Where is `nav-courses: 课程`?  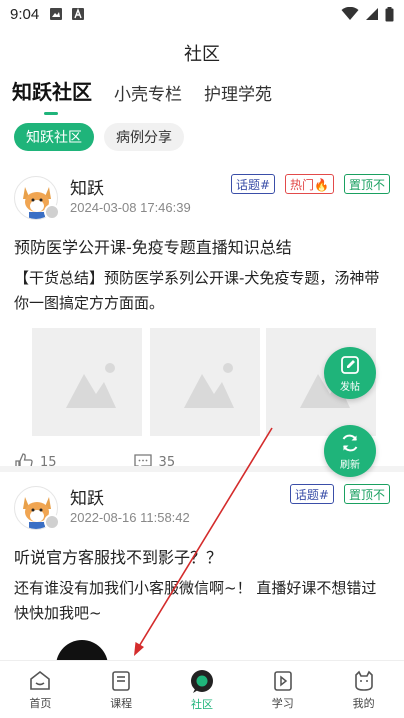
nav-courses: 课程 is located at coordinates (121, 689).